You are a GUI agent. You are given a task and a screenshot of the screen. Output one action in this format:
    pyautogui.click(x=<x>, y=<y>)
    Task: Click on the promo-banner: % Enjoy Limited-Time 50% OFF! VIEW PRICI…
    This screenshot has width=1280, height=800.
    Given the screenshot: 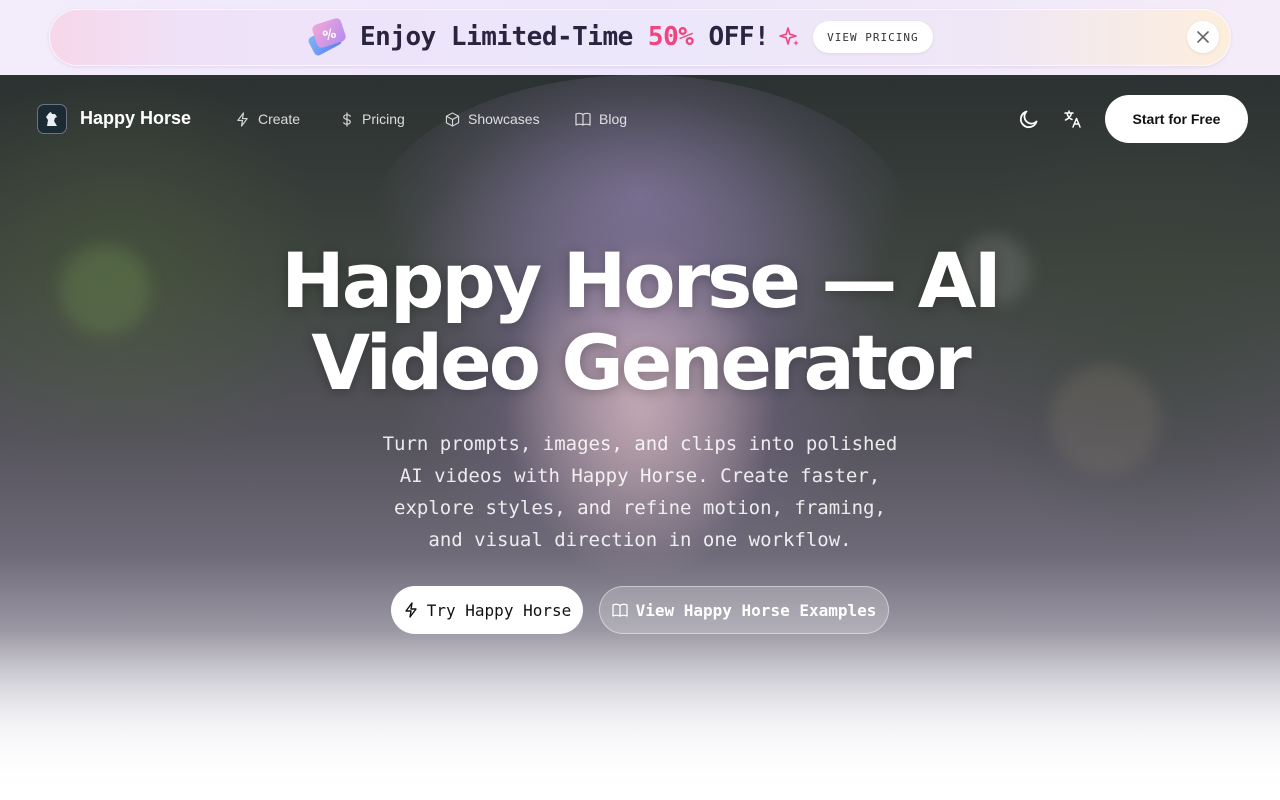 What is the action you would take?
    pyautogui.click(x=640, y=37)
    